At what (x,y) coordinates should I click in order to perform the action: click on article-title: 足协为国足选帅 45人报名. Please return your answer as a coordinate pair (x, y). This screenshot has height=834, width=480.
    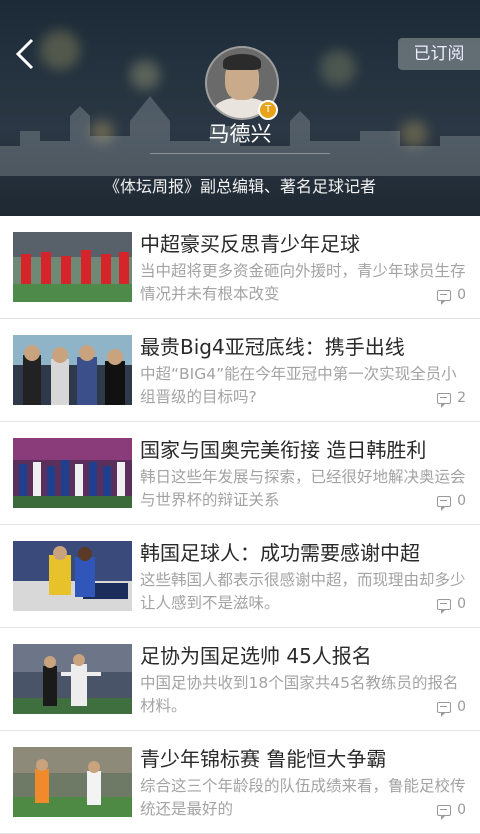
    Looking at the image, I should click on (256, 656).